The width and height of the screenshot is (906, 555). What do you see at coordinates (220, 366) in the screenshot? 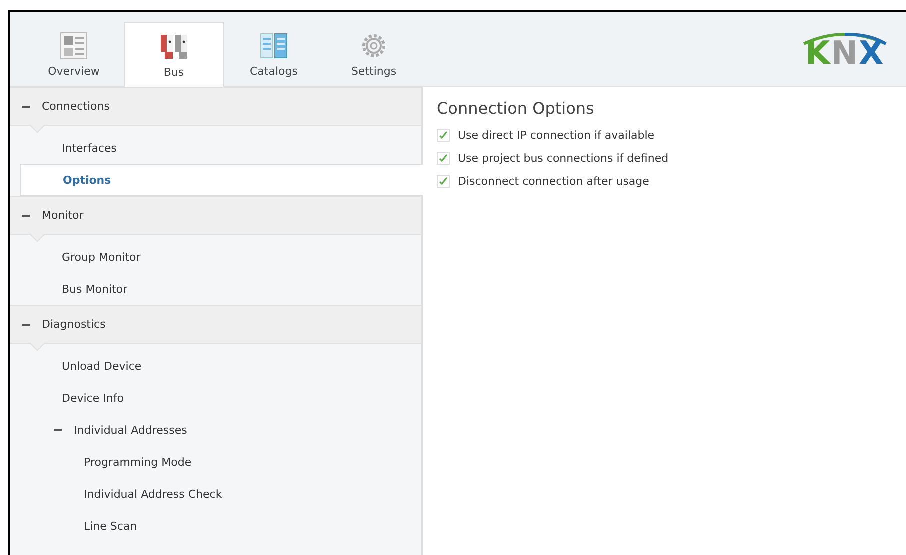
I see `sidebar-item: Unload Device` at bounding box center [220, 366].